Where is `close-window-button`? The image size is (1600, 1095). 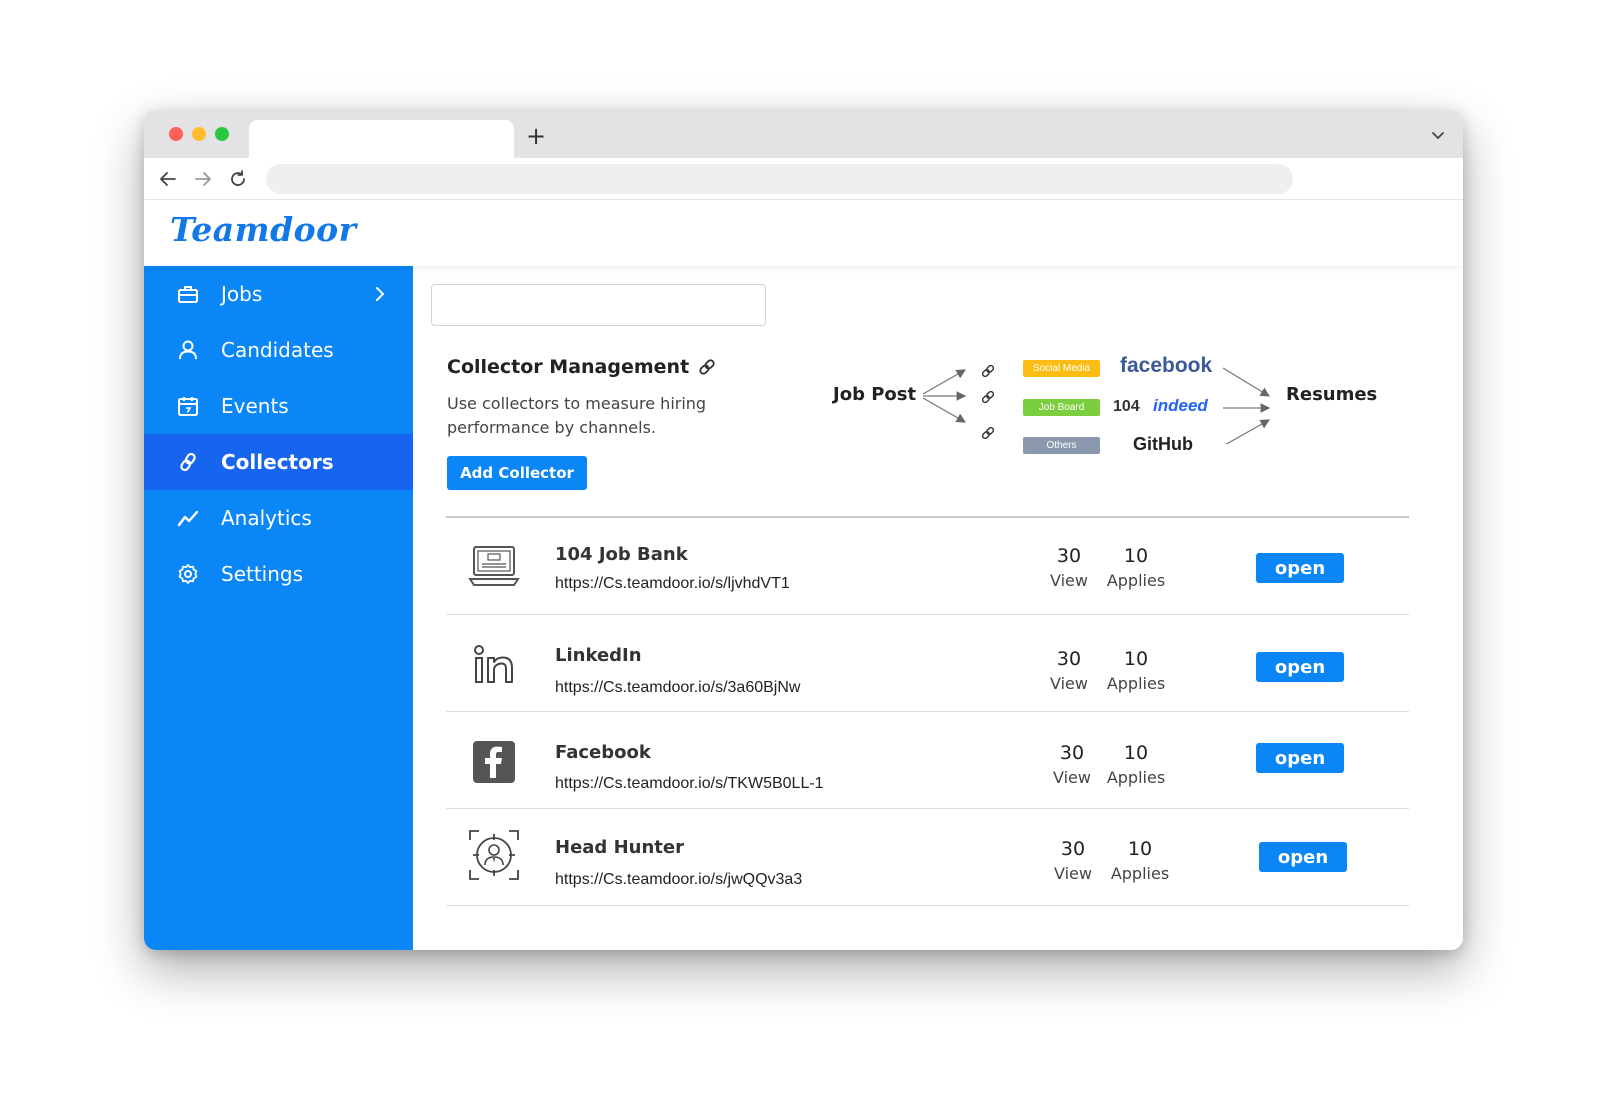
close-window-button is located at coordinates (176, 134).